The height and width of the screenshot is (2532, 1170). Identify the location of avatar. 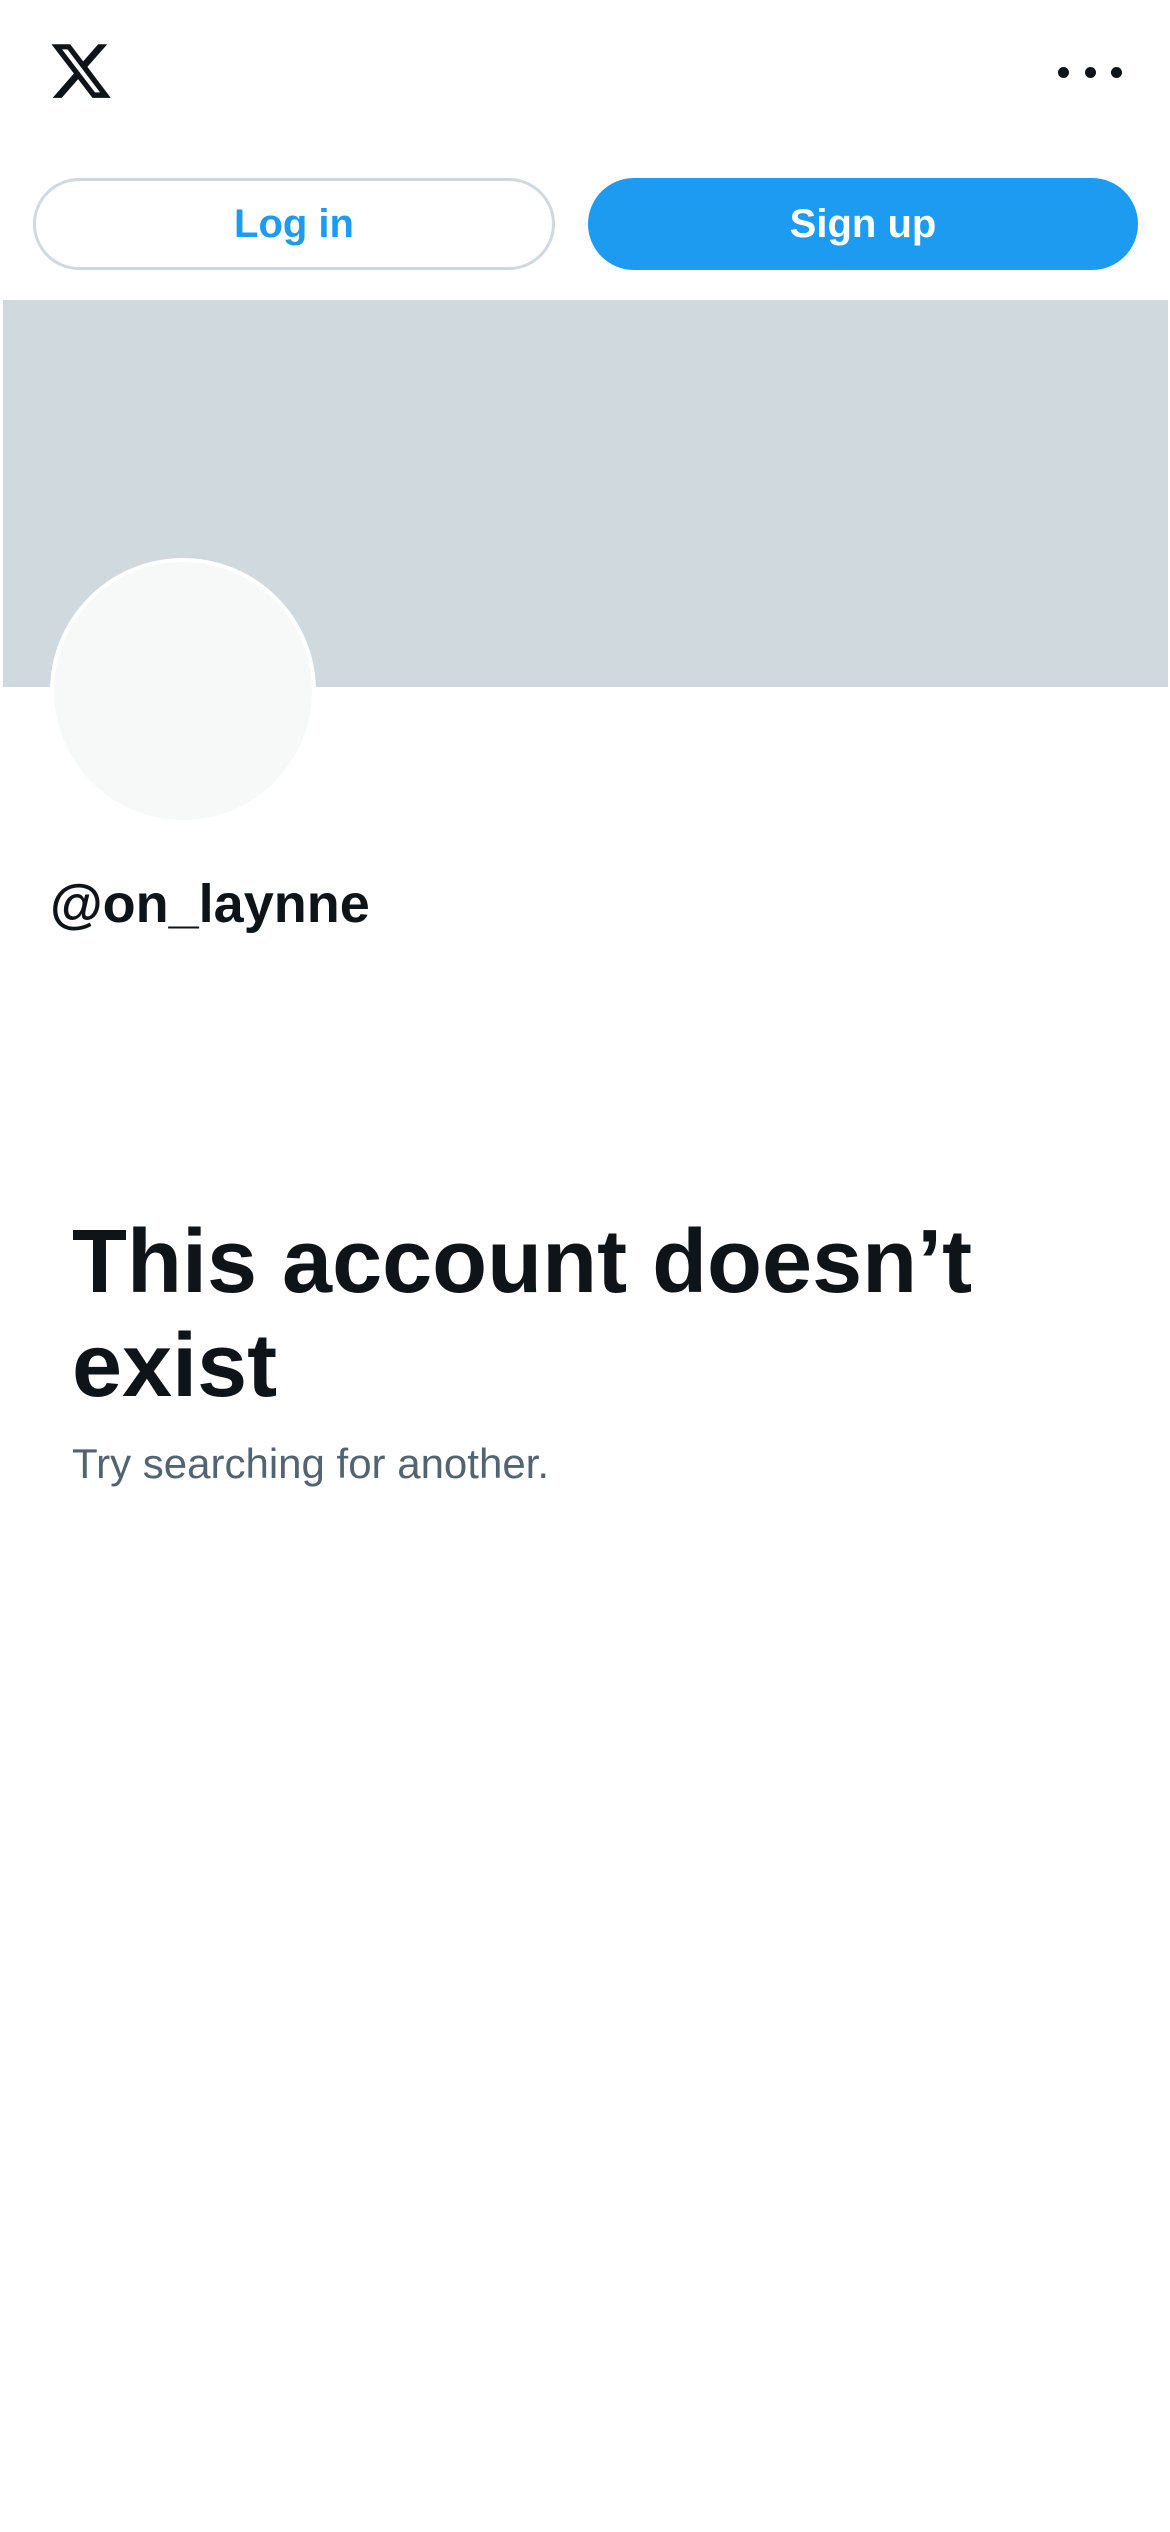
(183, 691).